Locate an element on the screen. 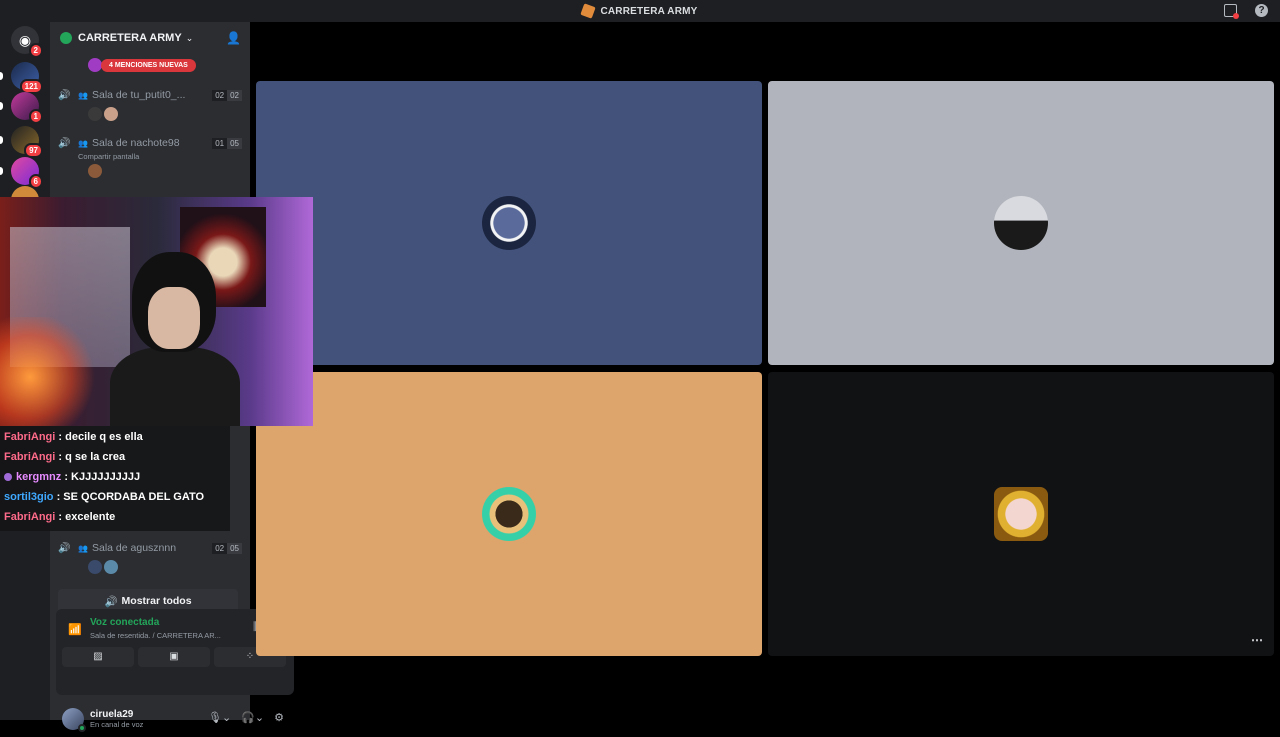 The height and width of the screenshot is (737, 1280). activities-icon: ⁘ is located at coordinates (250, 656).